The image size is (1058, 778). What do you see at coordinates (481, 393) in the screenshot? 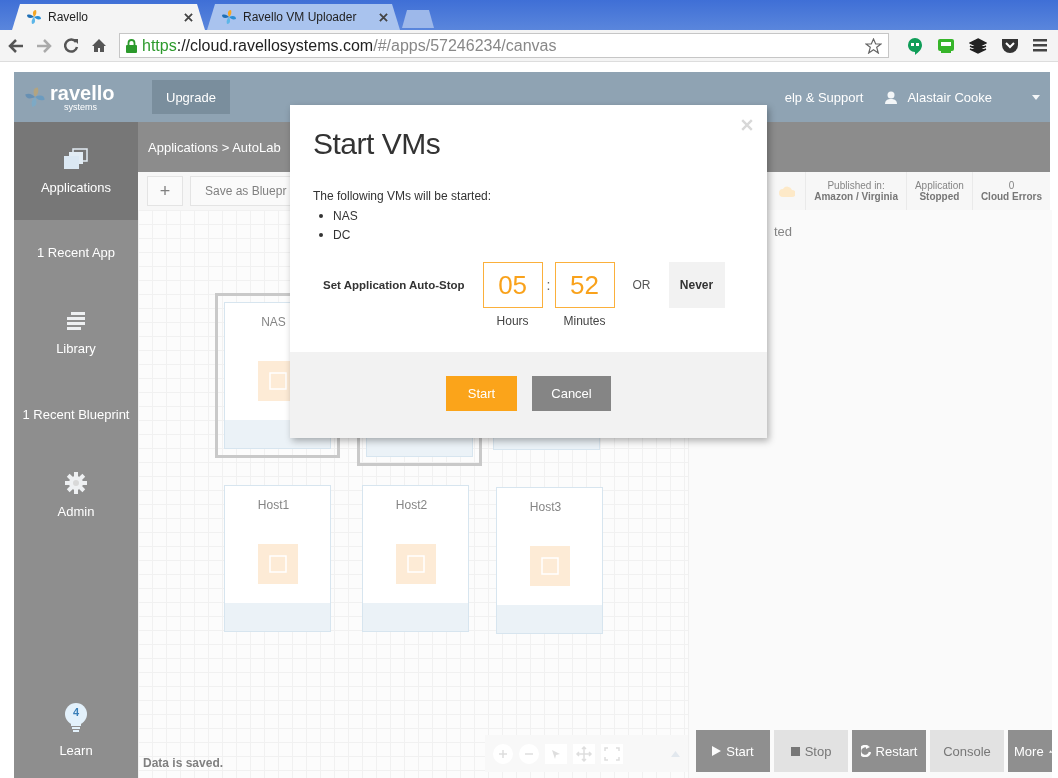
I see `start-button: Start` at bounding box center [481, 393].